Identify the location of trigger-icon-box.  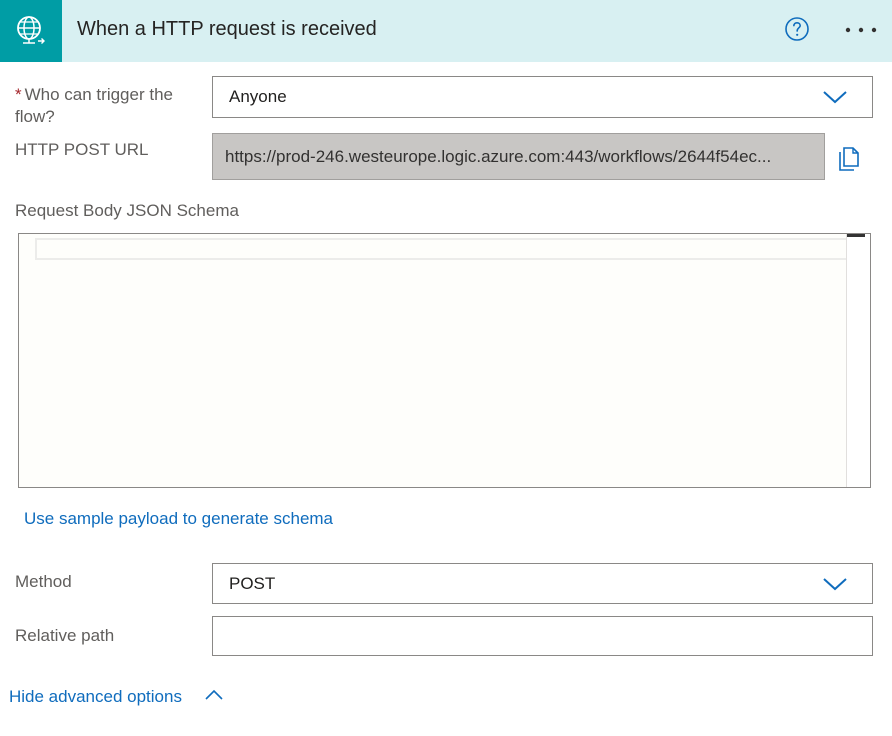
(31, 31).